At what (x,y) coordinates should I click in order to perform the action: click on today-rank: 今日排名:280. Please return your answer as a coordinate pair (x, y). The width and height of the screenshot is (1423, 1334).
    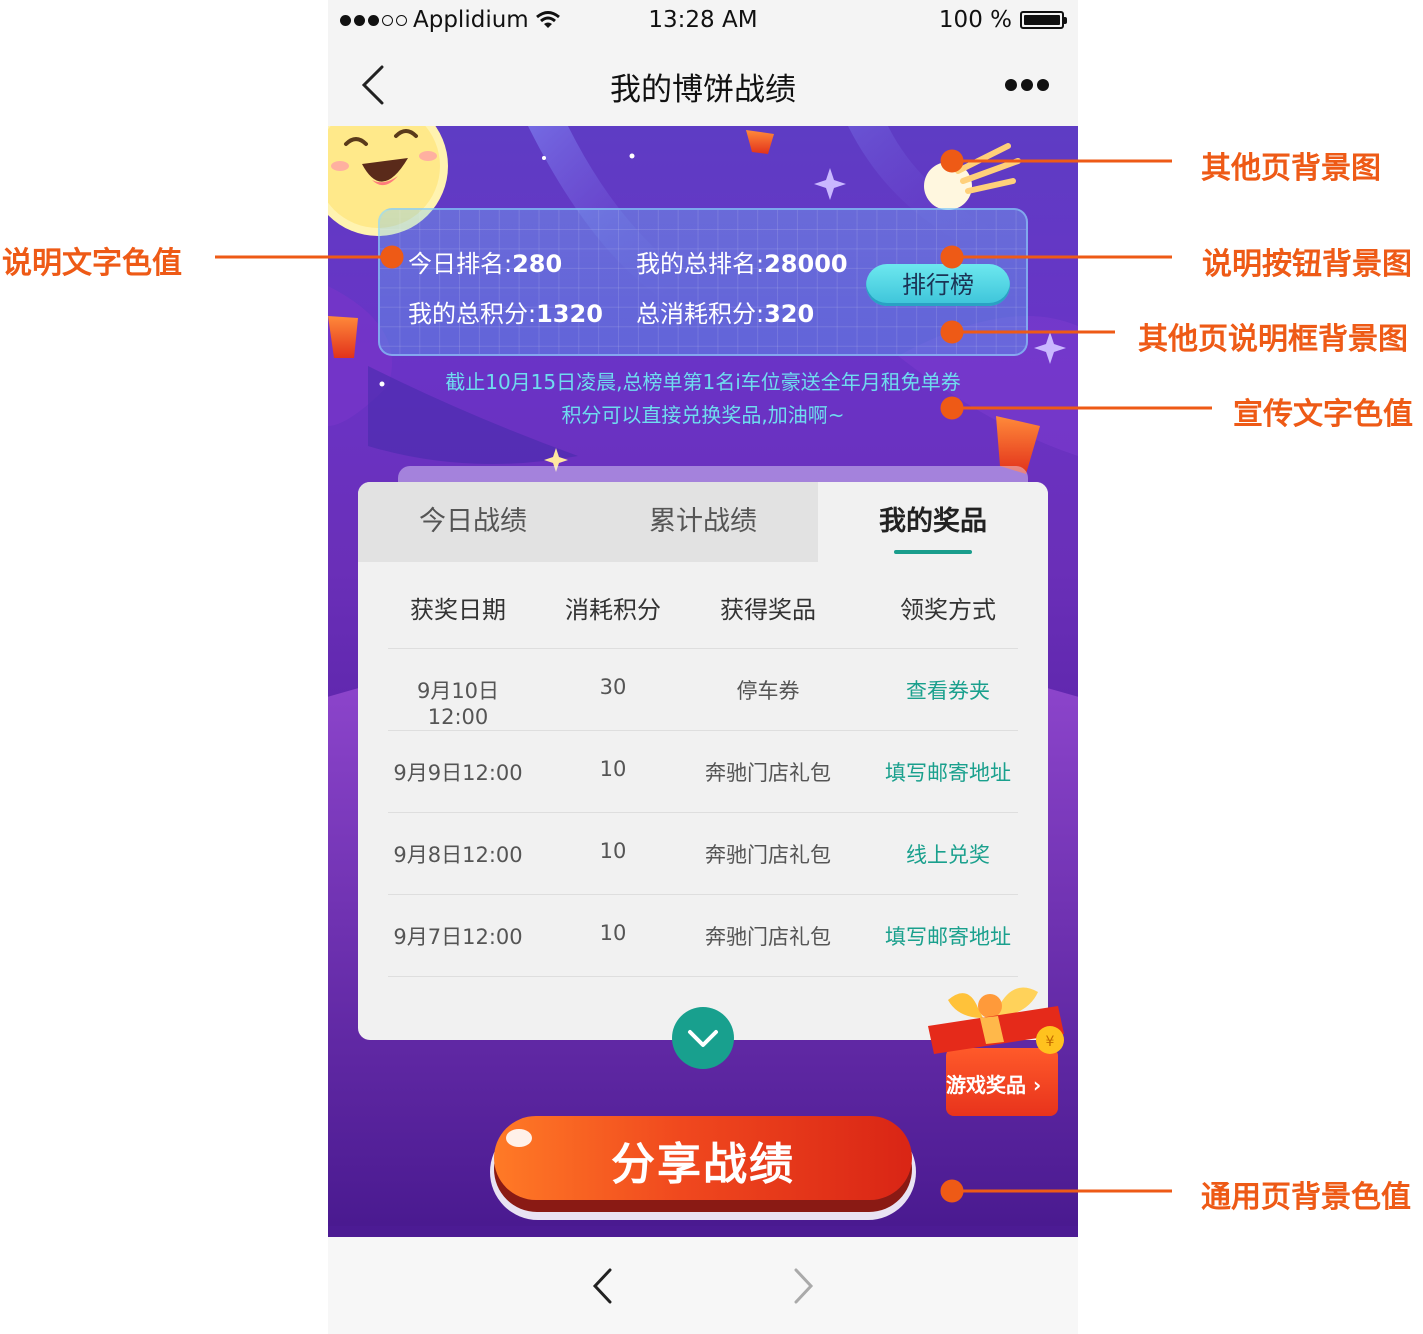
    Looking at the image, I should click on (485, 264).